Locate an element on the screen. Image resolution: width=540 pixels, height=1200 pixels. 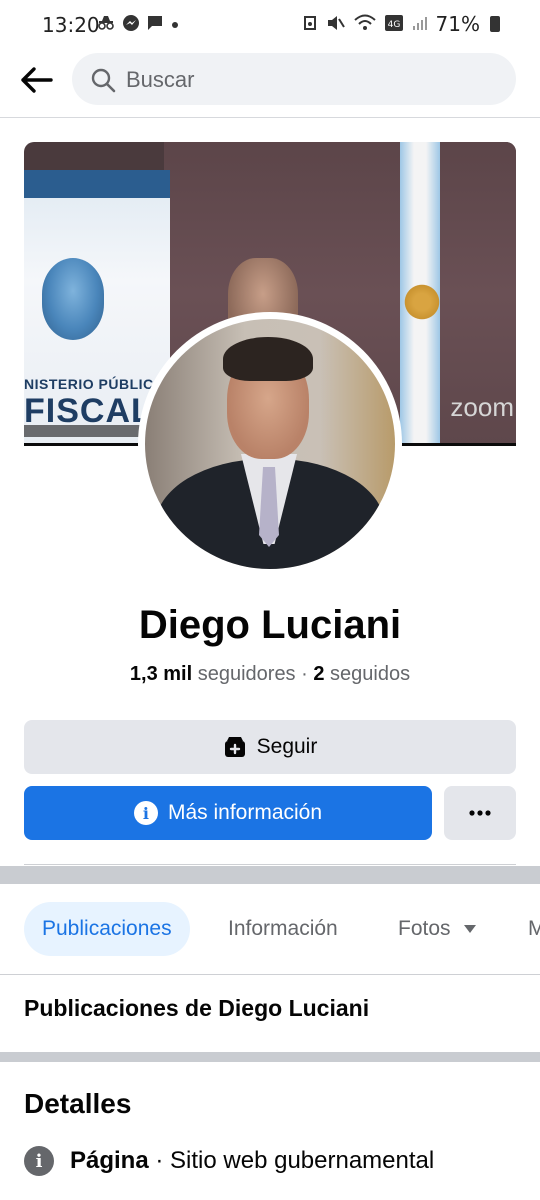
more-options-button is located at coordinates (480, 813).